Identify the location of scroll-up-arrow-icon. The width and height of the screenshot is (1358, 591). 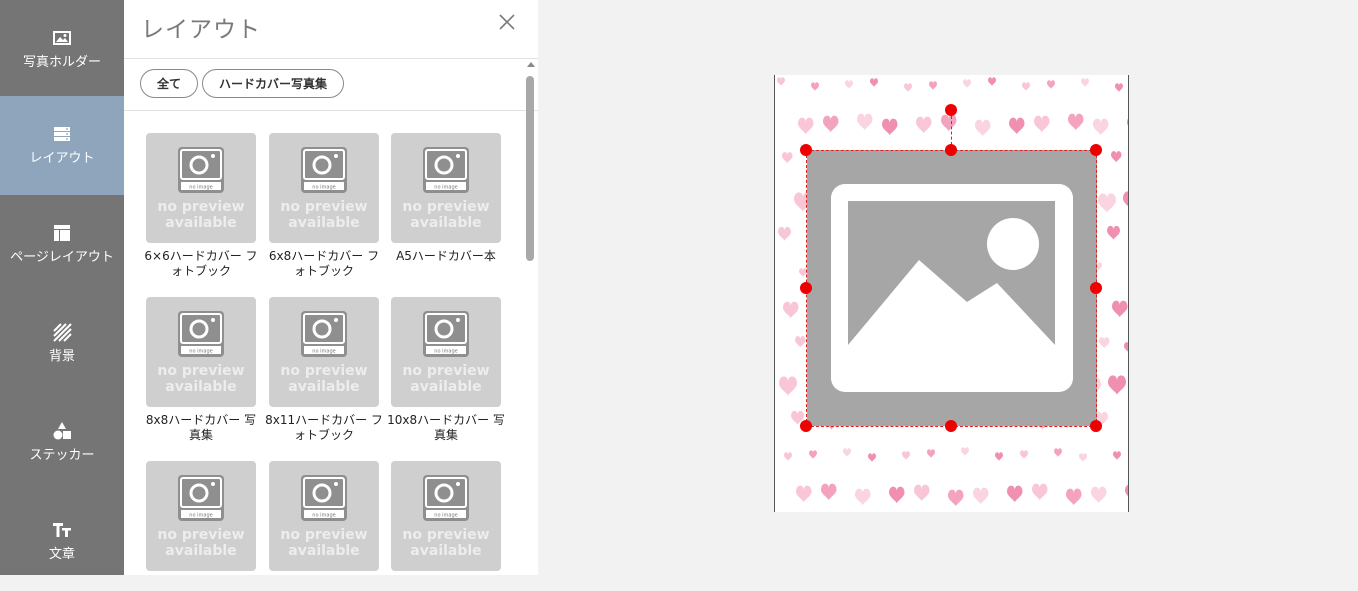
(531, 64).